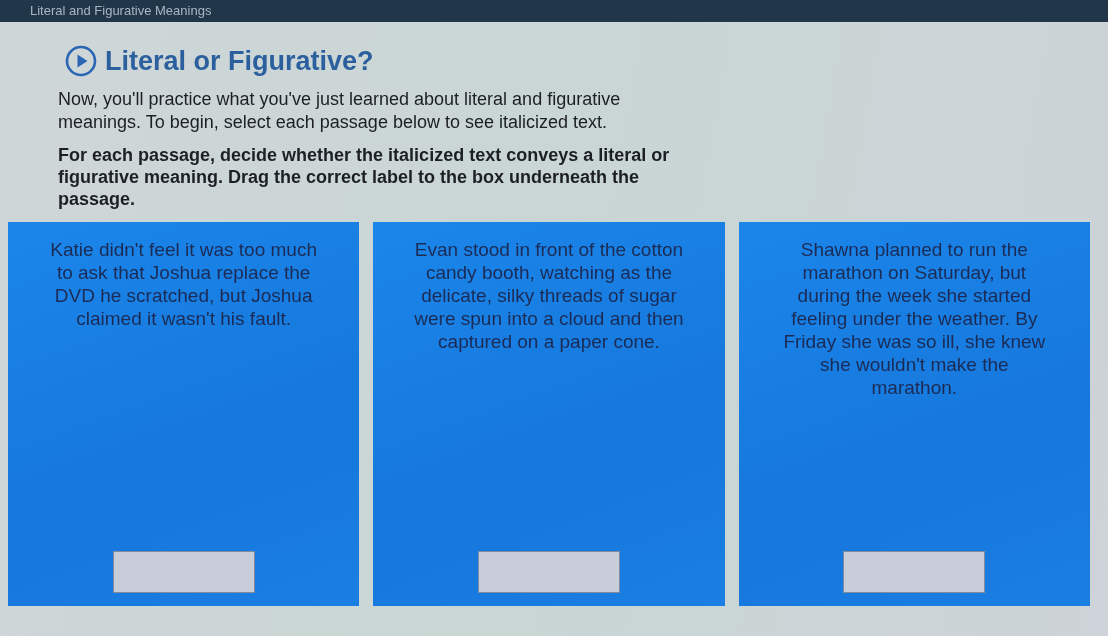 The height and width of the screenshot is (636, 1108). I want to click on instructions-paragraph: For each passage, decide whether the italicized text conveys a literal or figurative meaning. Drag the correct label to the box underneath the passage., so click(364, 177).